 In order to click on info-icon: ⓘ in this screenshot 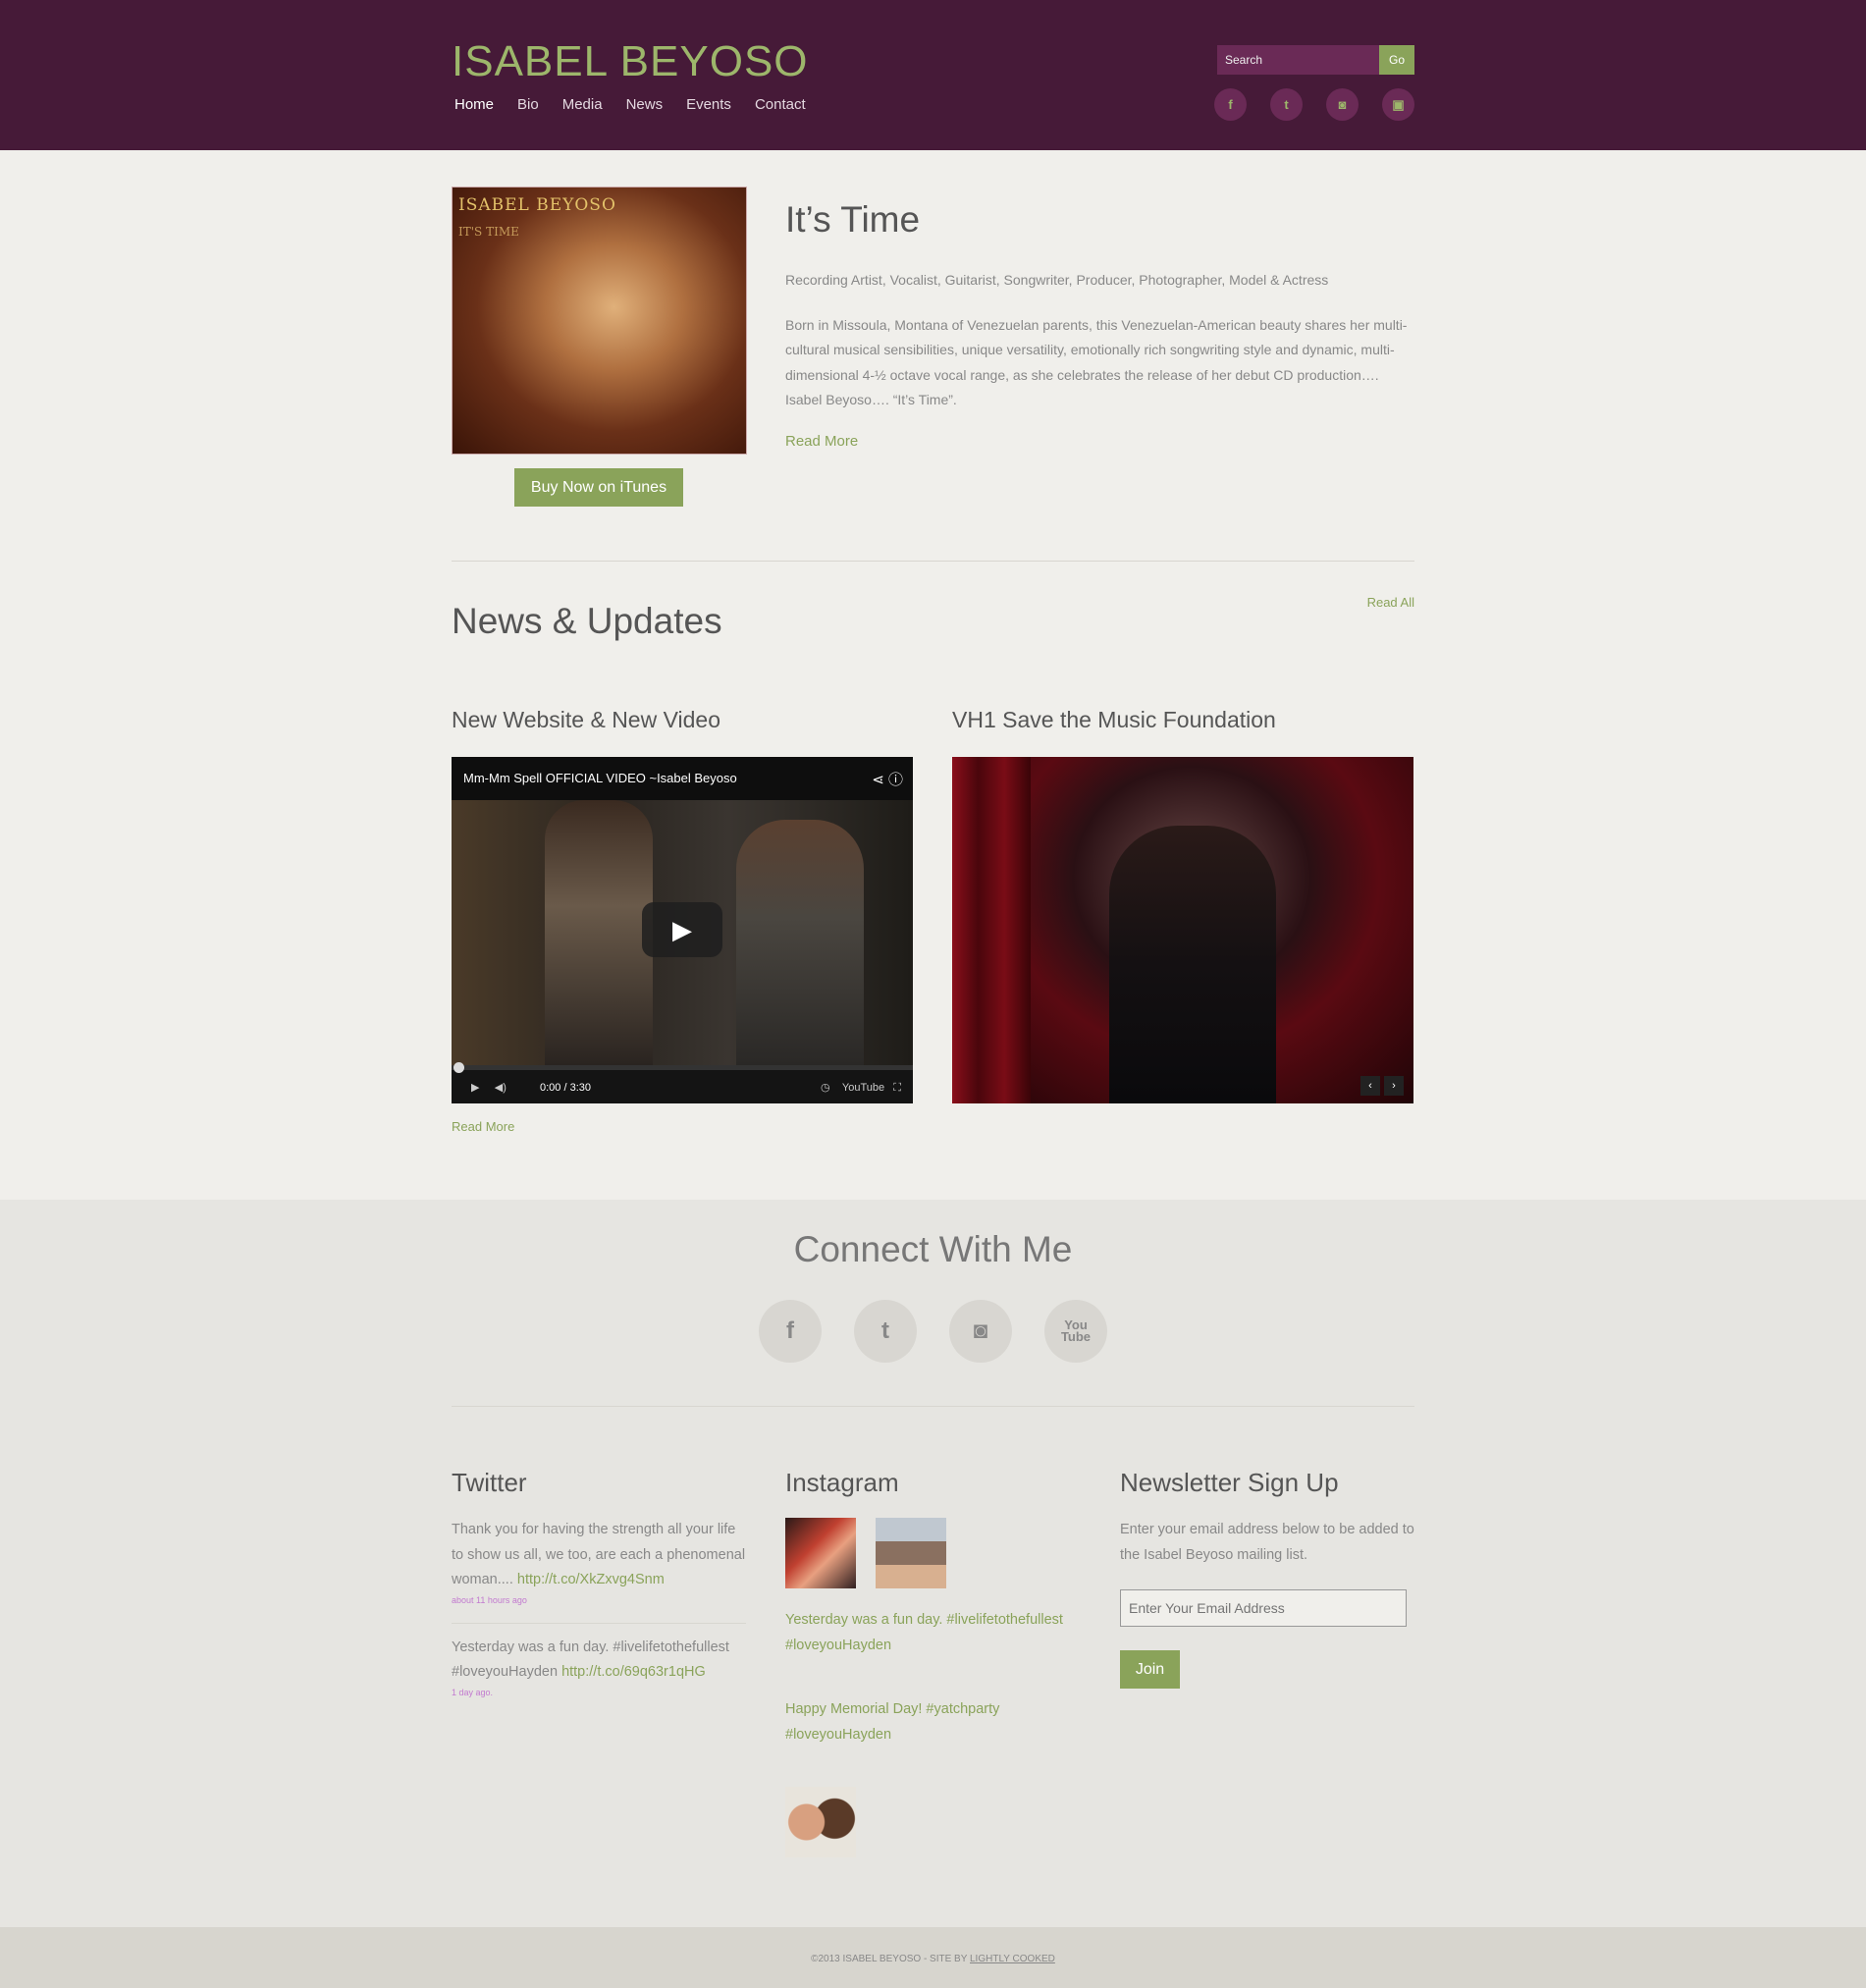, I will do `click(895, 780)`.